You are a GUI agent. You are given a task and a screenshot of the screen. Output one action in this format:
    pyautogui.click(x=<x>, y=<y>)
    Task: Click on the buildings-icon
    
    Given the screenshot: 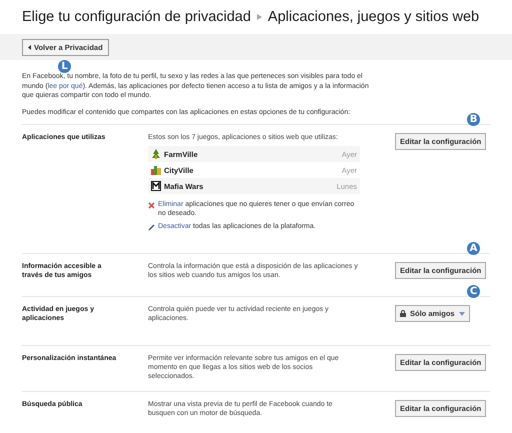 What is the action you would take?
    pyautogui.click(x=156, y=170)
    